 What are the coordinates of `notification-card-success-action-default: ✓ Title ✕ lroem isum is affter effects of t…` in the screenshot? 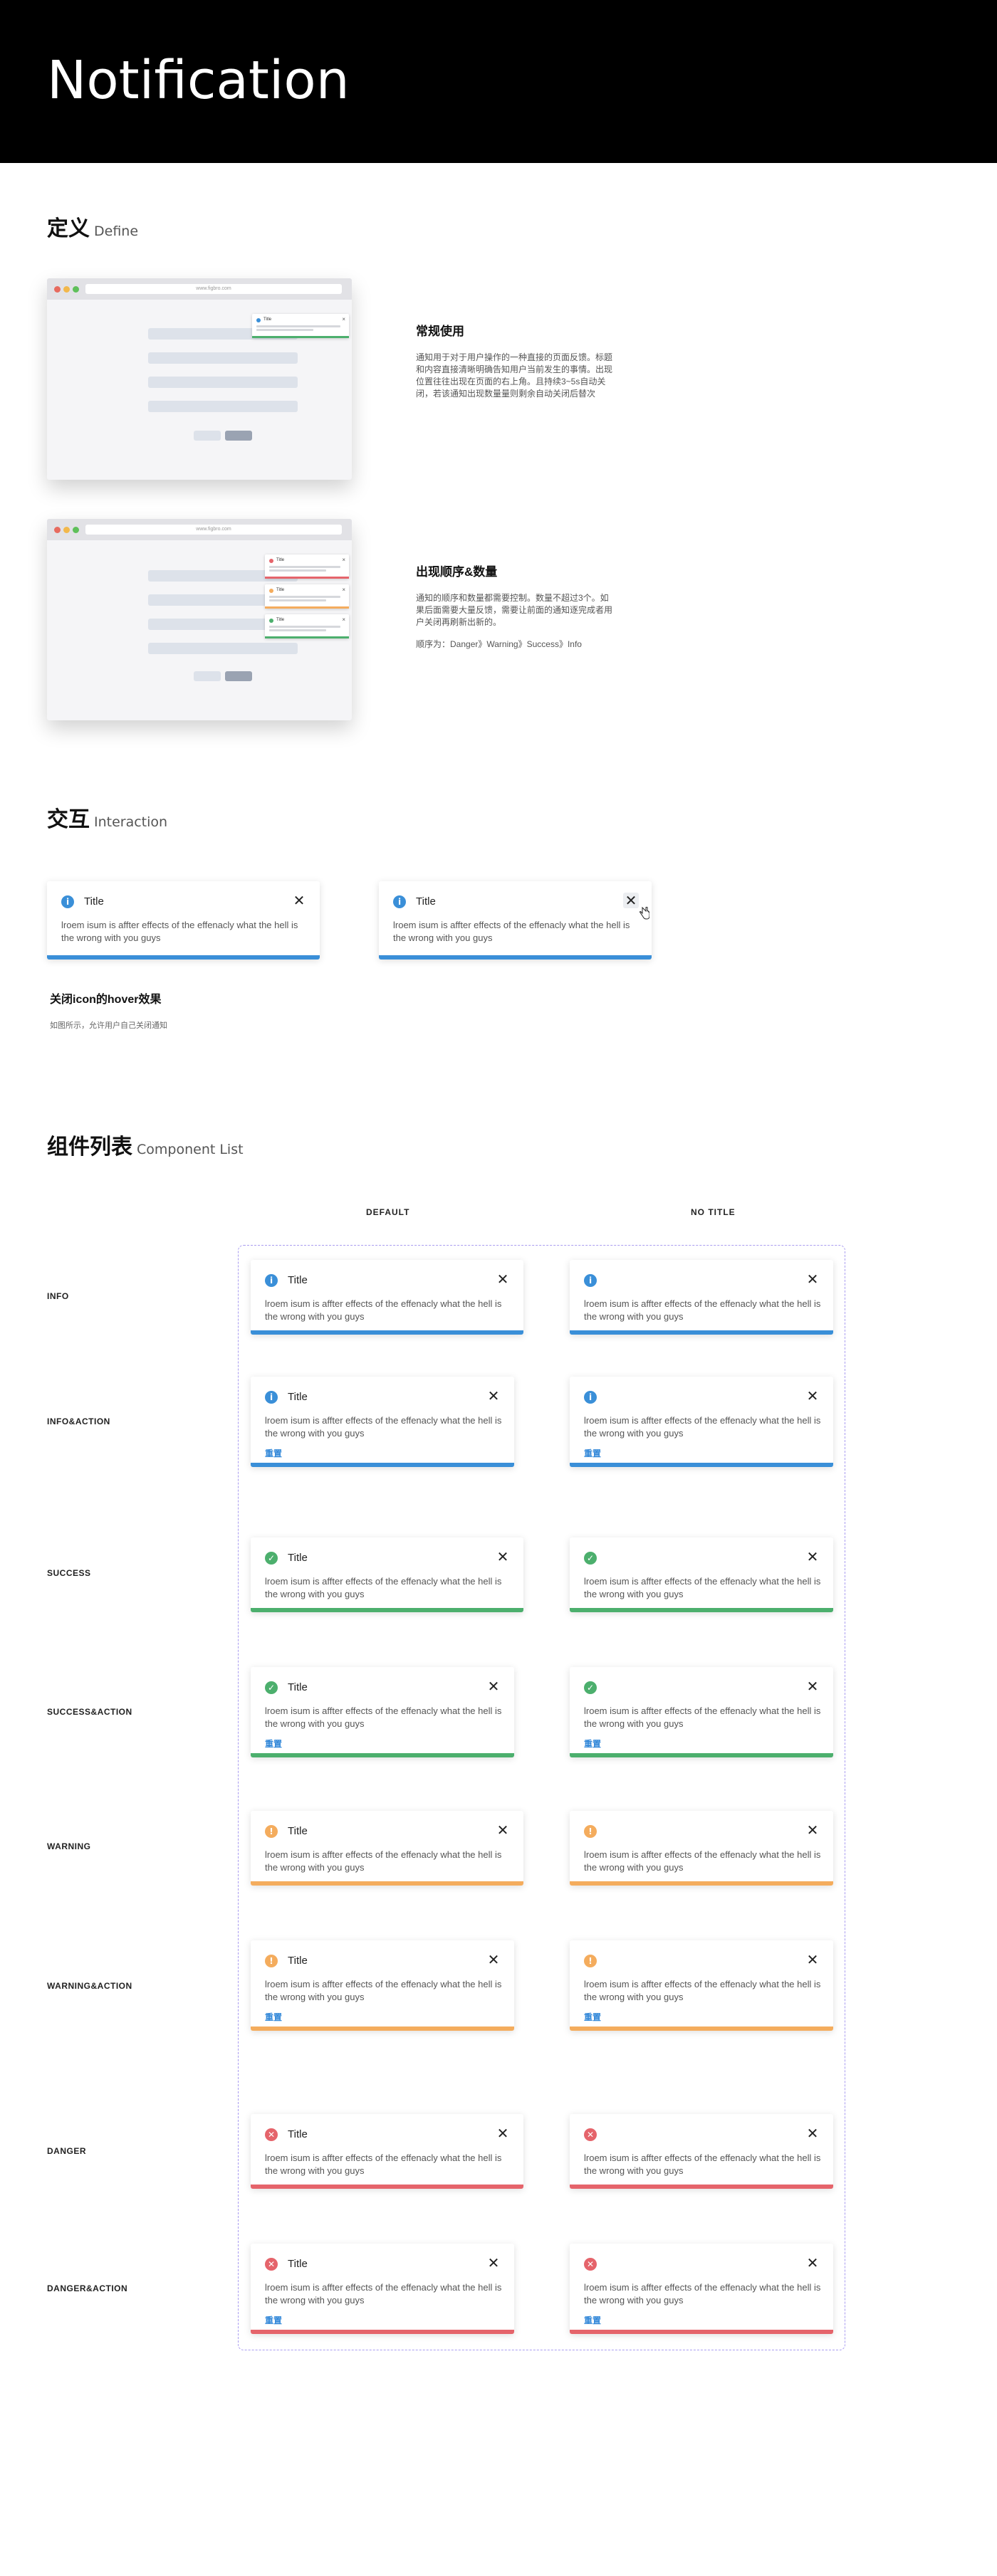 It's located at (382, 1712).